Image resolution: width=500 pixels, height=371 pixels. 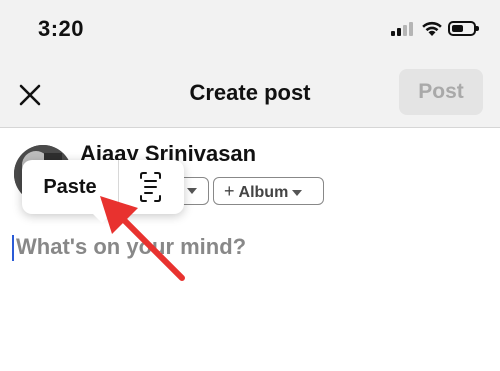 What do you see at coordinates (229, 191) in the screenshot?
I see `plus-icon: +` at bounding box center [229, 191].